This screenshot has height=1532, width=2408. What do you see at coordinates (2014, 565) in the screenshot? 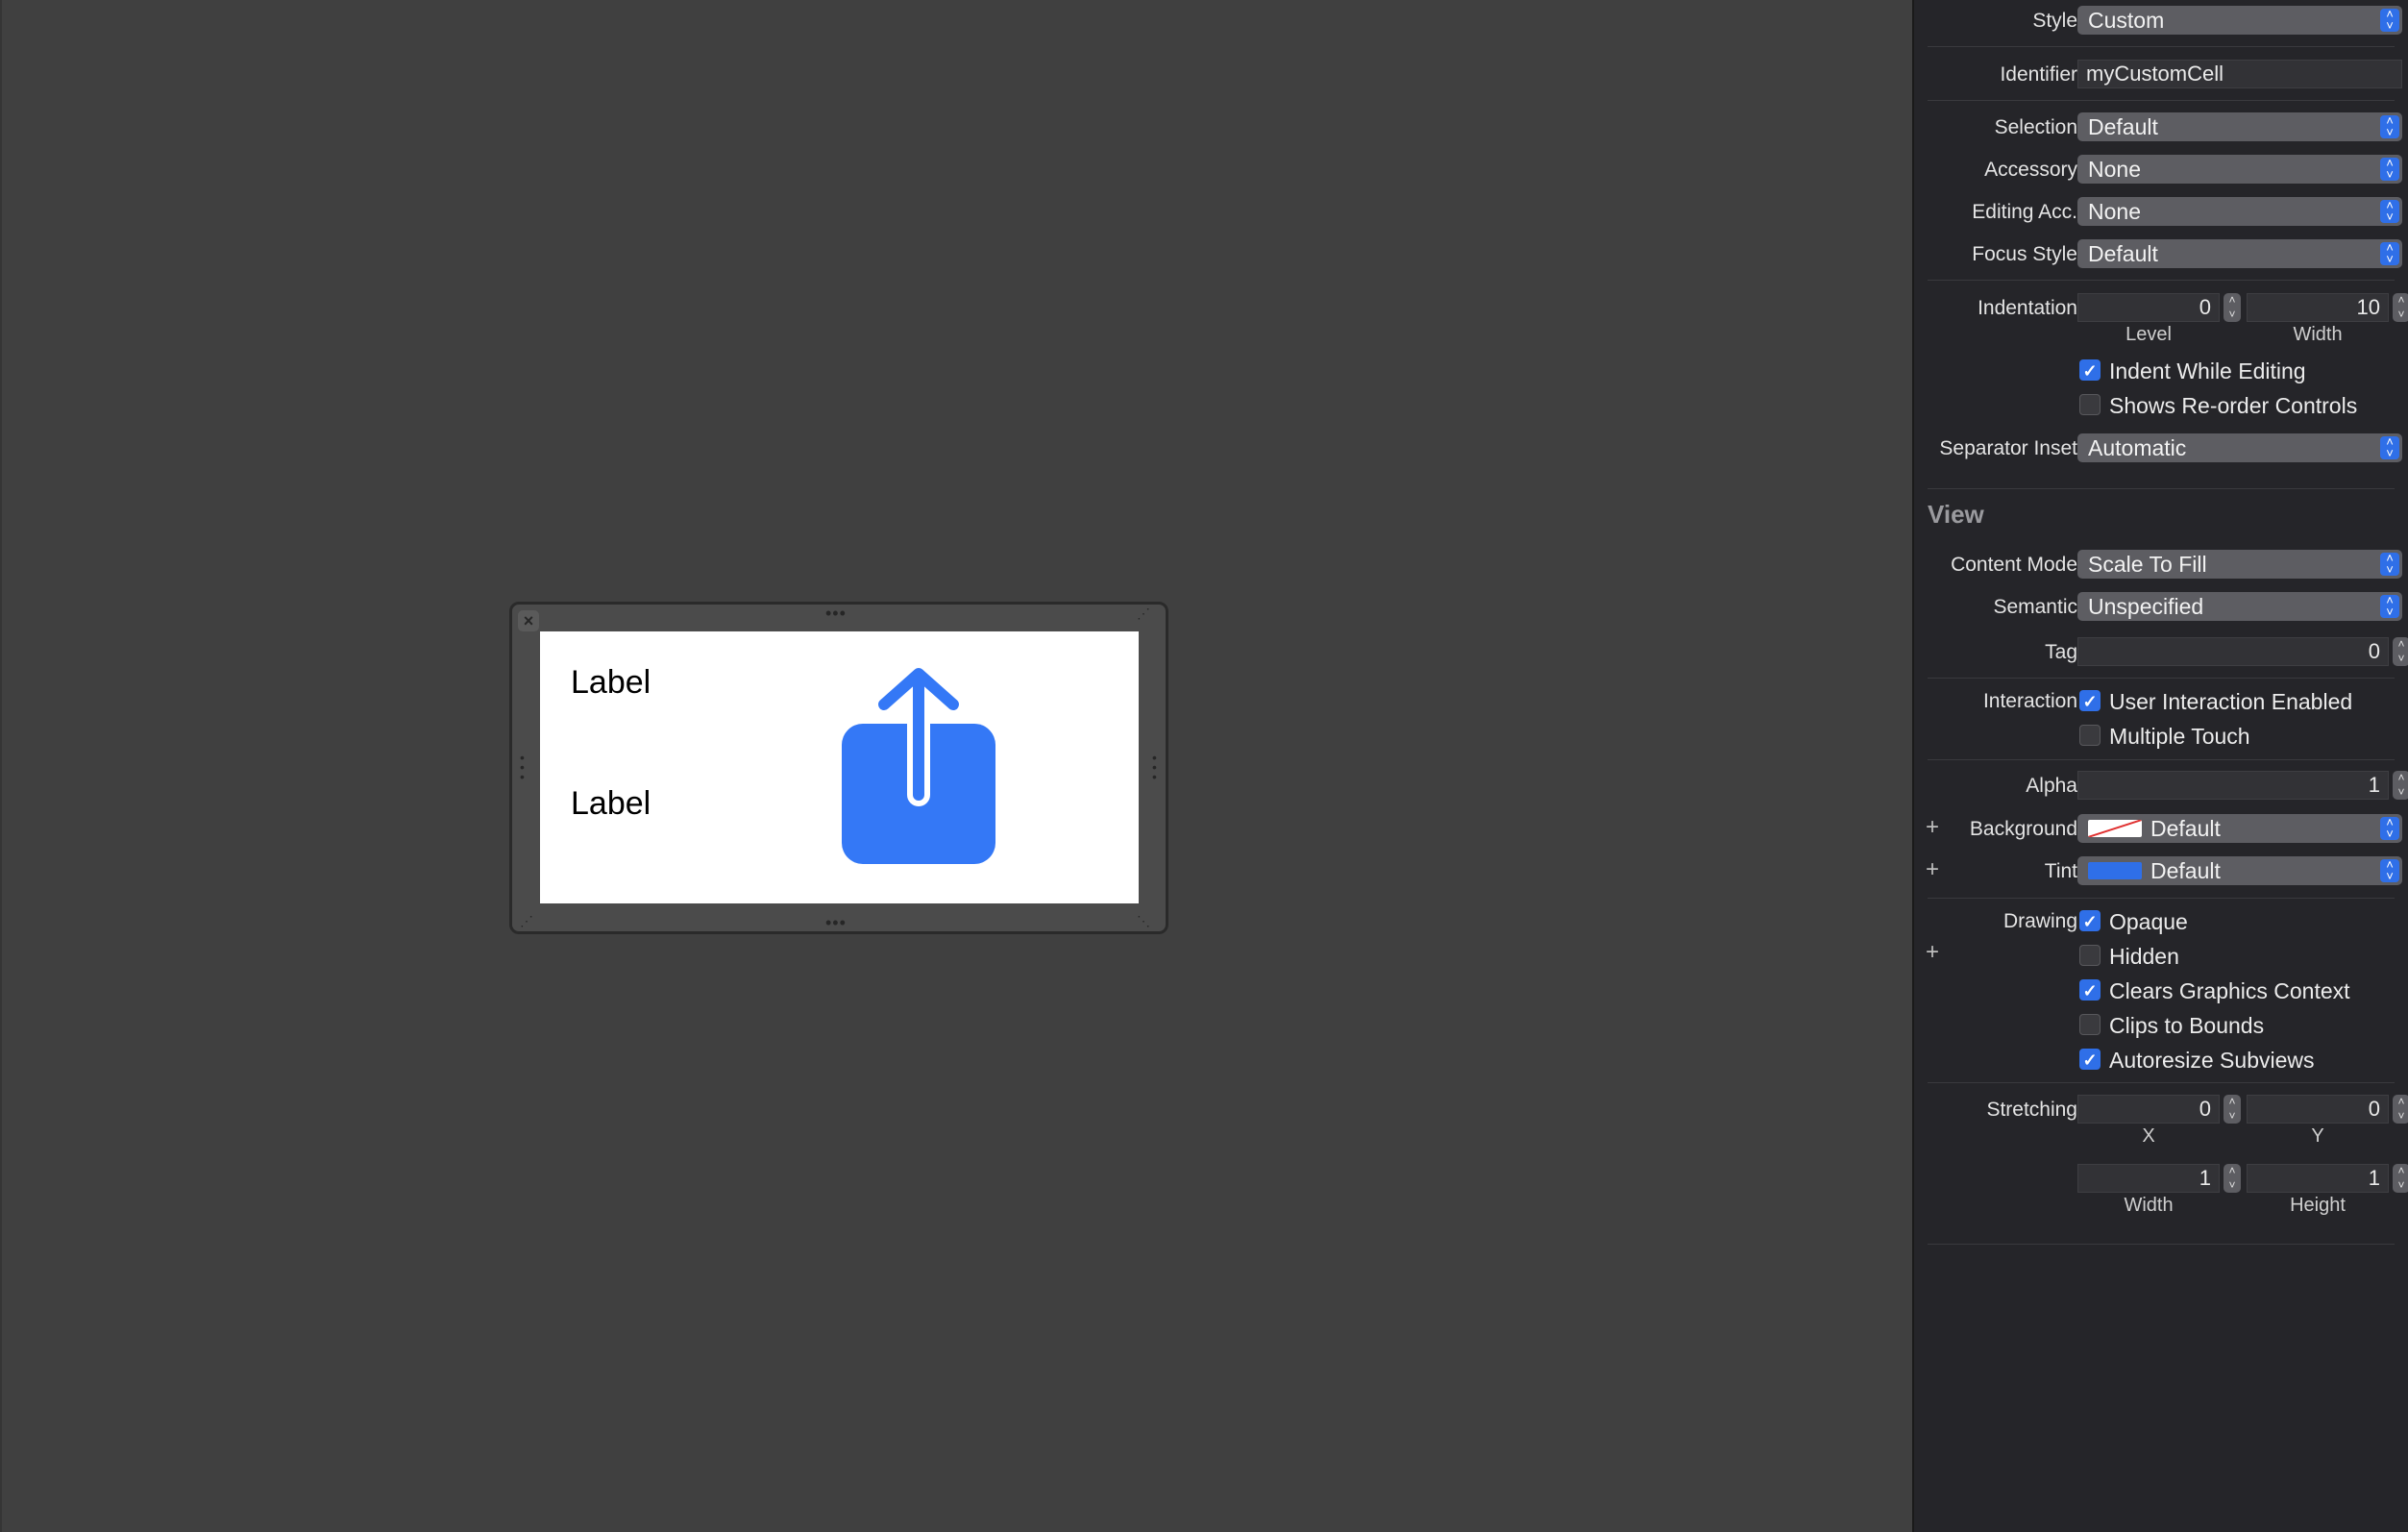
I see `content-mode-label: Content Mode` at bounding box center [2014, 565].